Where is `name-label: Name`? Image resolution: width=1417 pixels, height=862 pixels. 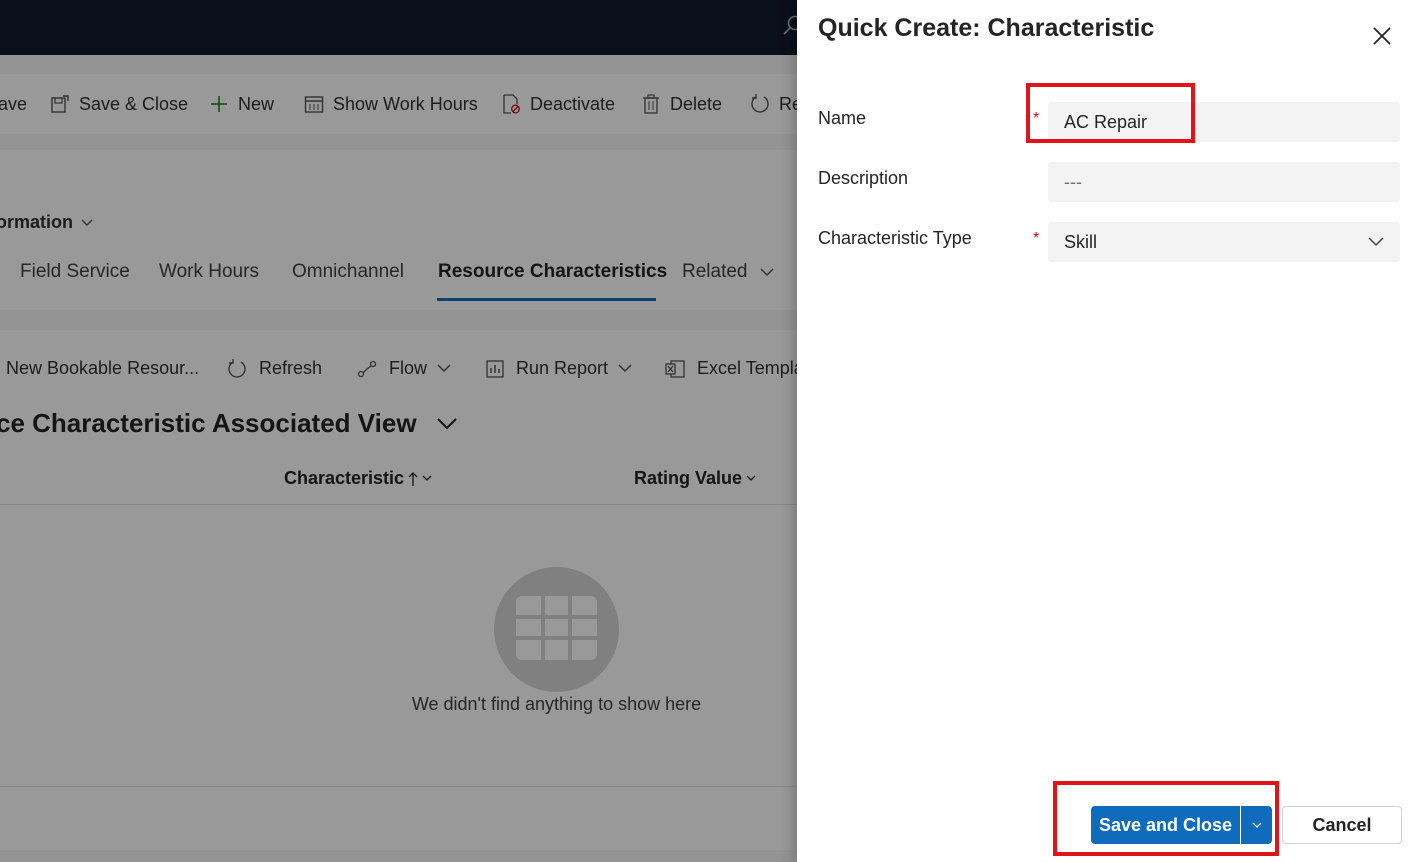
name-label: Name is located at coordinates (842, 118).